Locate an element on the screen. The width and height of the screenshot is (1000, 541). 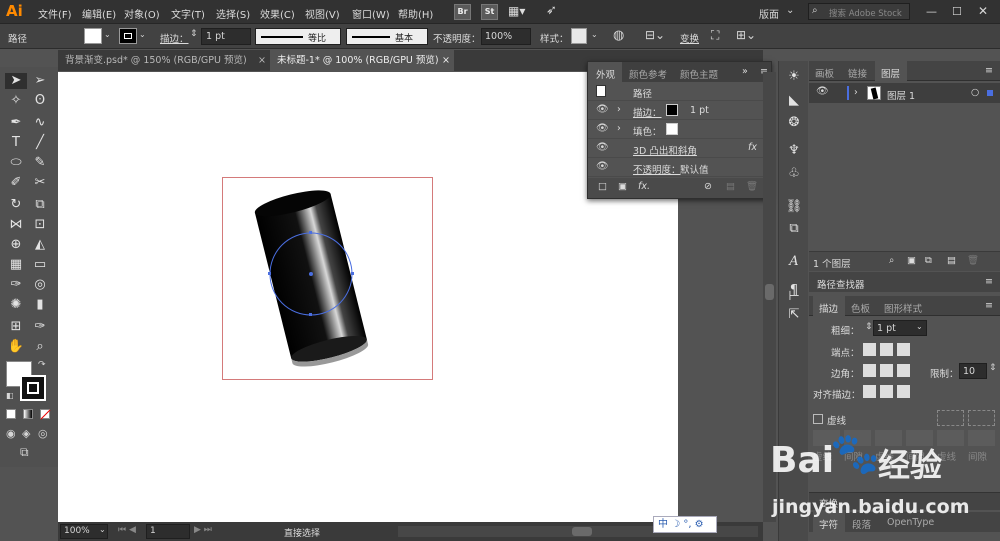
dashed-checkbox is located at coordinates (818, 419).